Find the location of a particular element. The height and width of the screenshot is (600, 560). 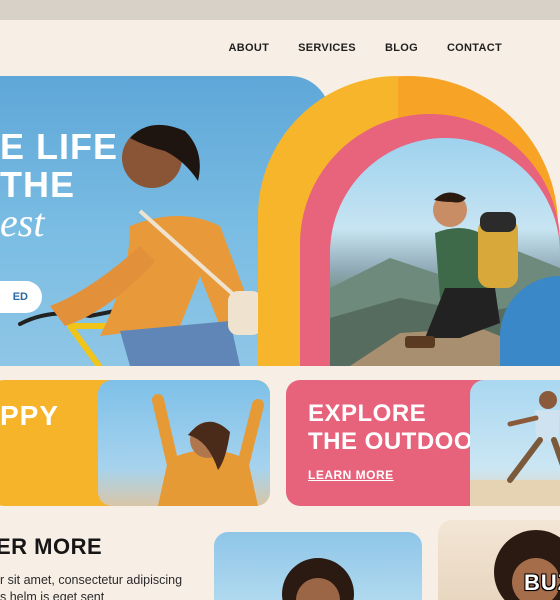

card-happy-title: PPY is located at coordinates (30, 415).